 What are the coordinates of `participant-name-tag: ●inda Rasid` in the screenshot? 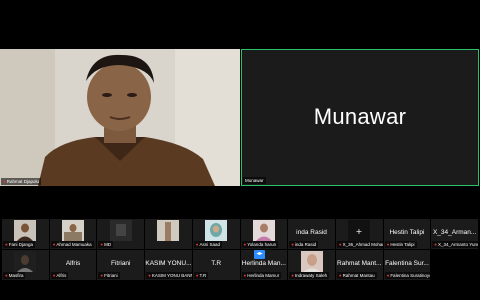 It's located at (304, 244).